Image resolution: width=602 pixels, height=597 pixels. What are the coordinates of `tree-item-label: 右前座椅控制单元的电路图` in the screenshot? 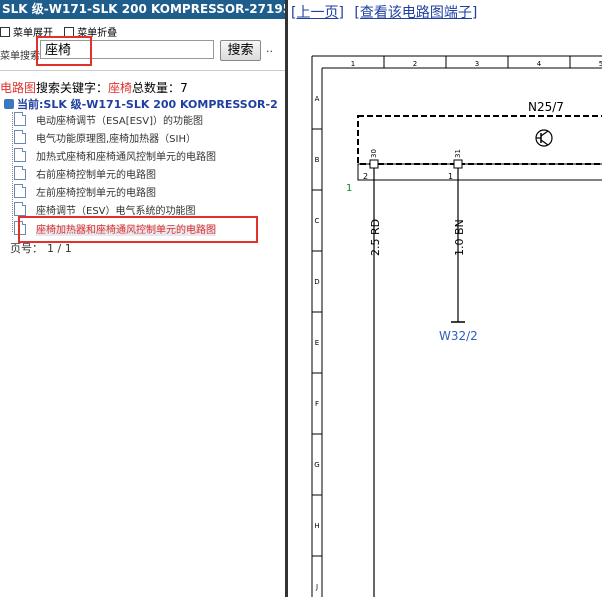 It's located at (96, 175).